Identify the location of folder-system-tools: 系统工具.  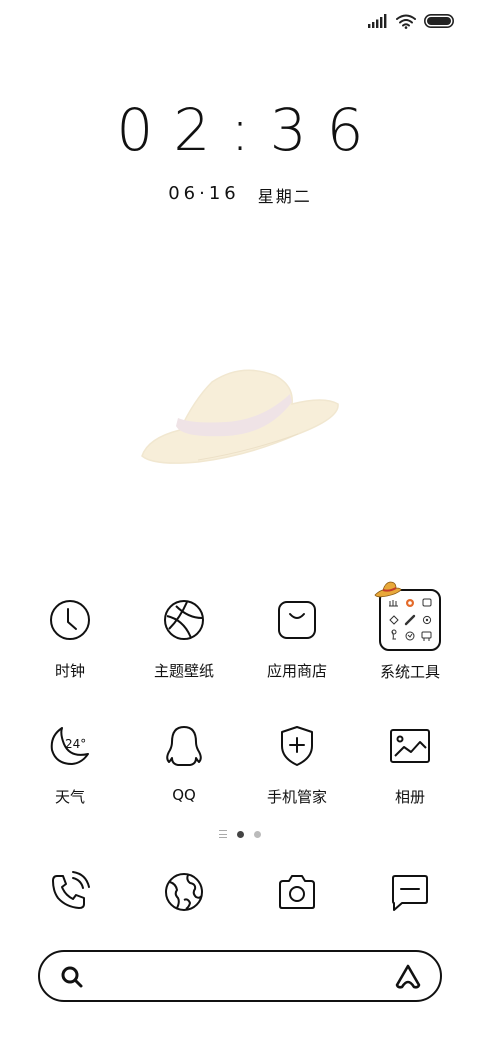
(410, 631).